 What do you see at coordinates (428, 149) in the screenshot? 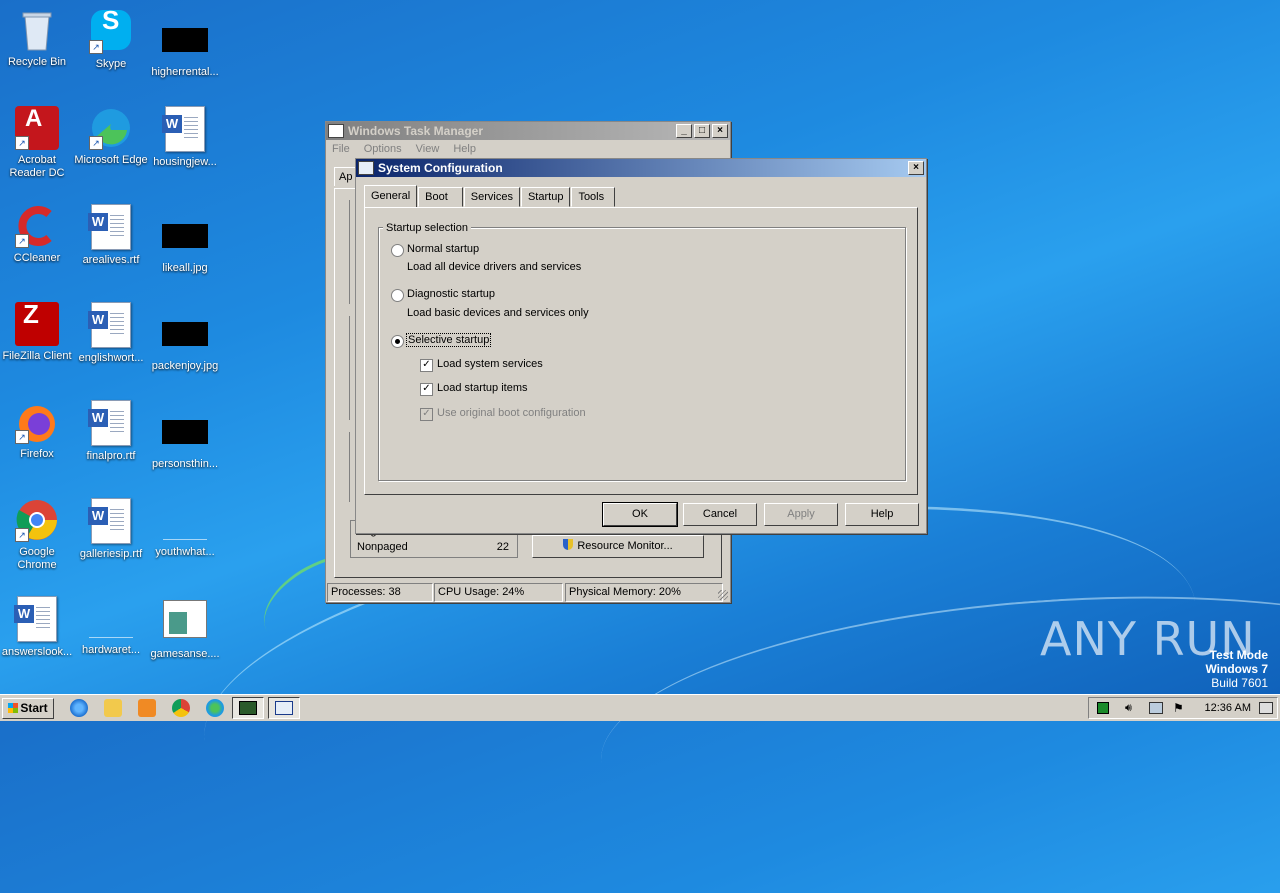
I see `menu-view: View` at bounding box center [428, 149].